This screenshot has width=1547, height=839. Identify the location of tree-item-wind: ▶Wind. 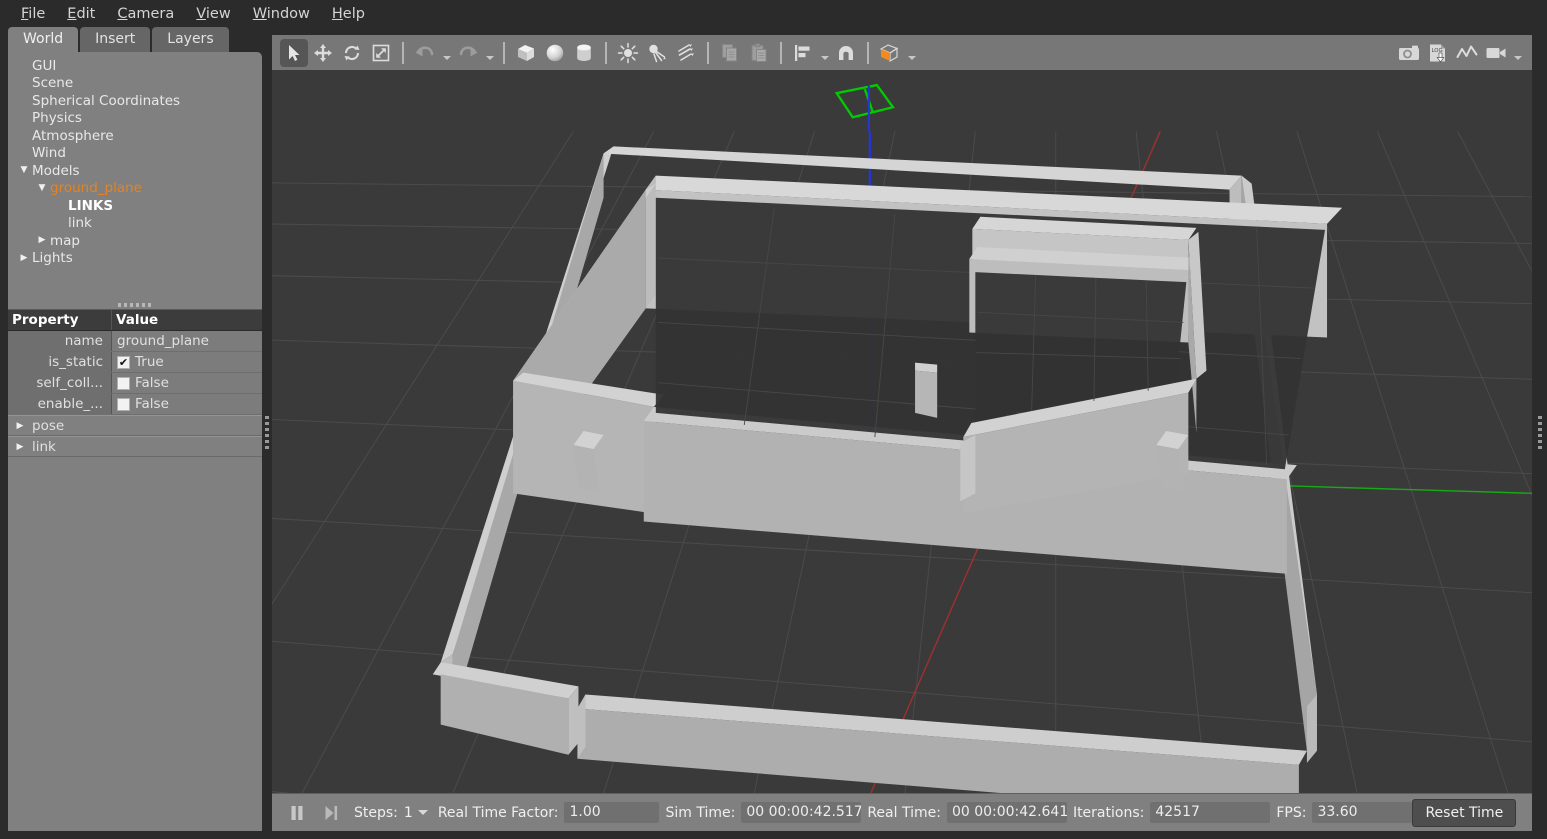
(135, 154).